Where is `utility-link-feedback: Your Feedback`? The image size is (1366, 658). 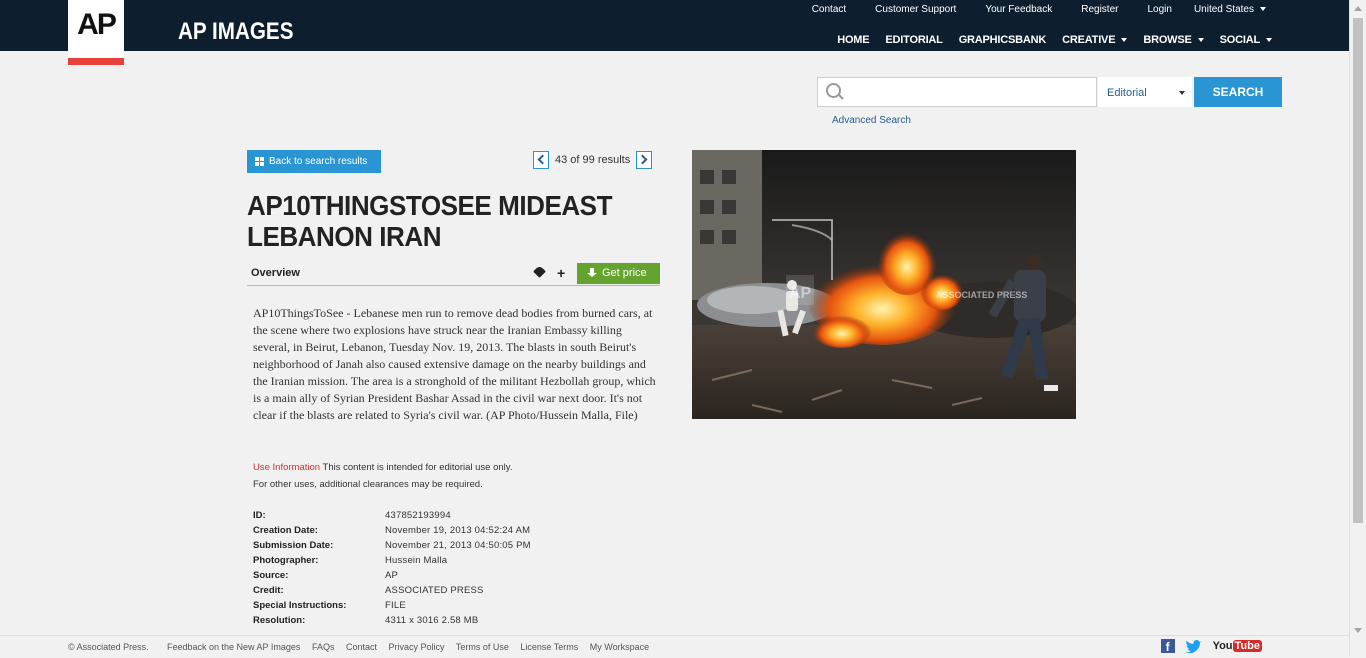
utility-link-feedback: Your Feedback is located at coordinates (1018, 9).